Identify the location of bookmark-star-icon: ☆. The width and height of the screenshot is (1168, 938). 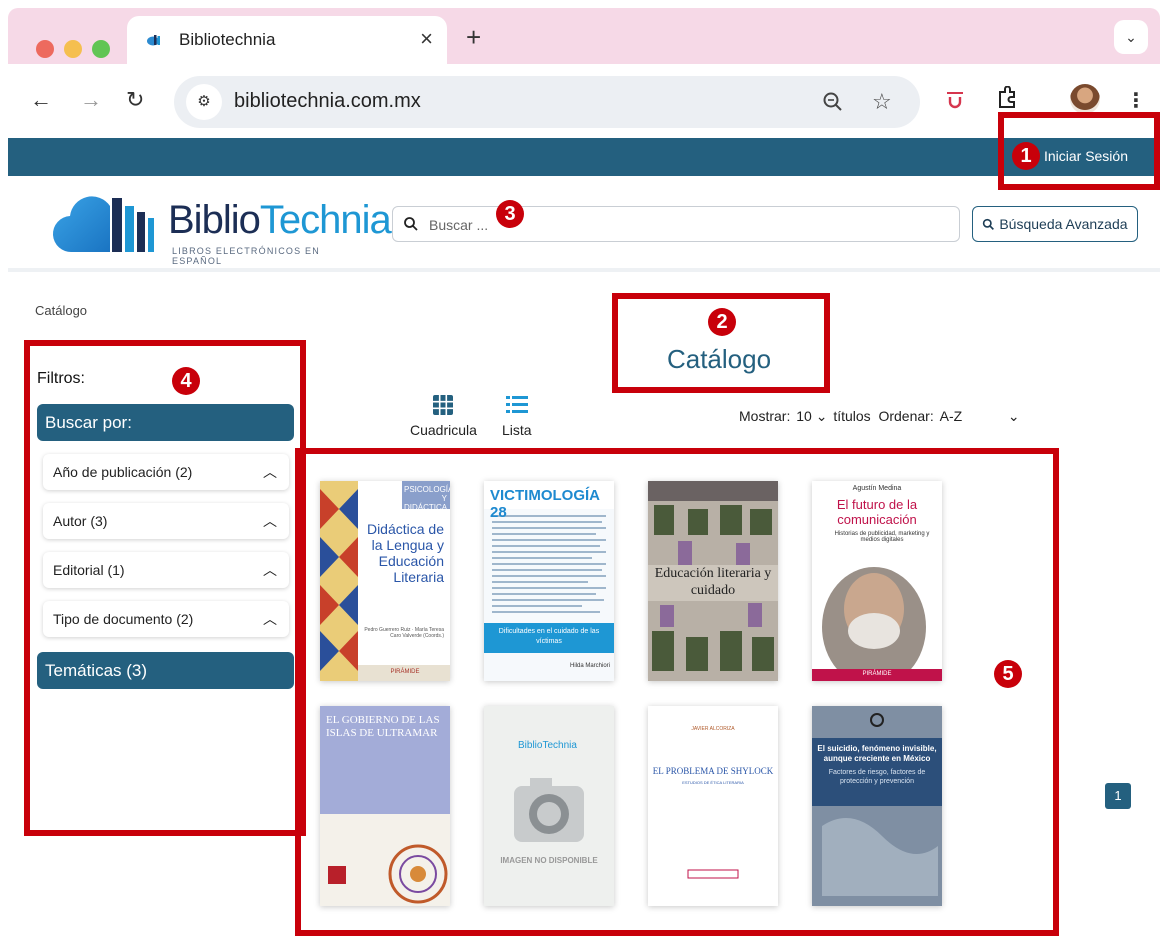
(882, 102).